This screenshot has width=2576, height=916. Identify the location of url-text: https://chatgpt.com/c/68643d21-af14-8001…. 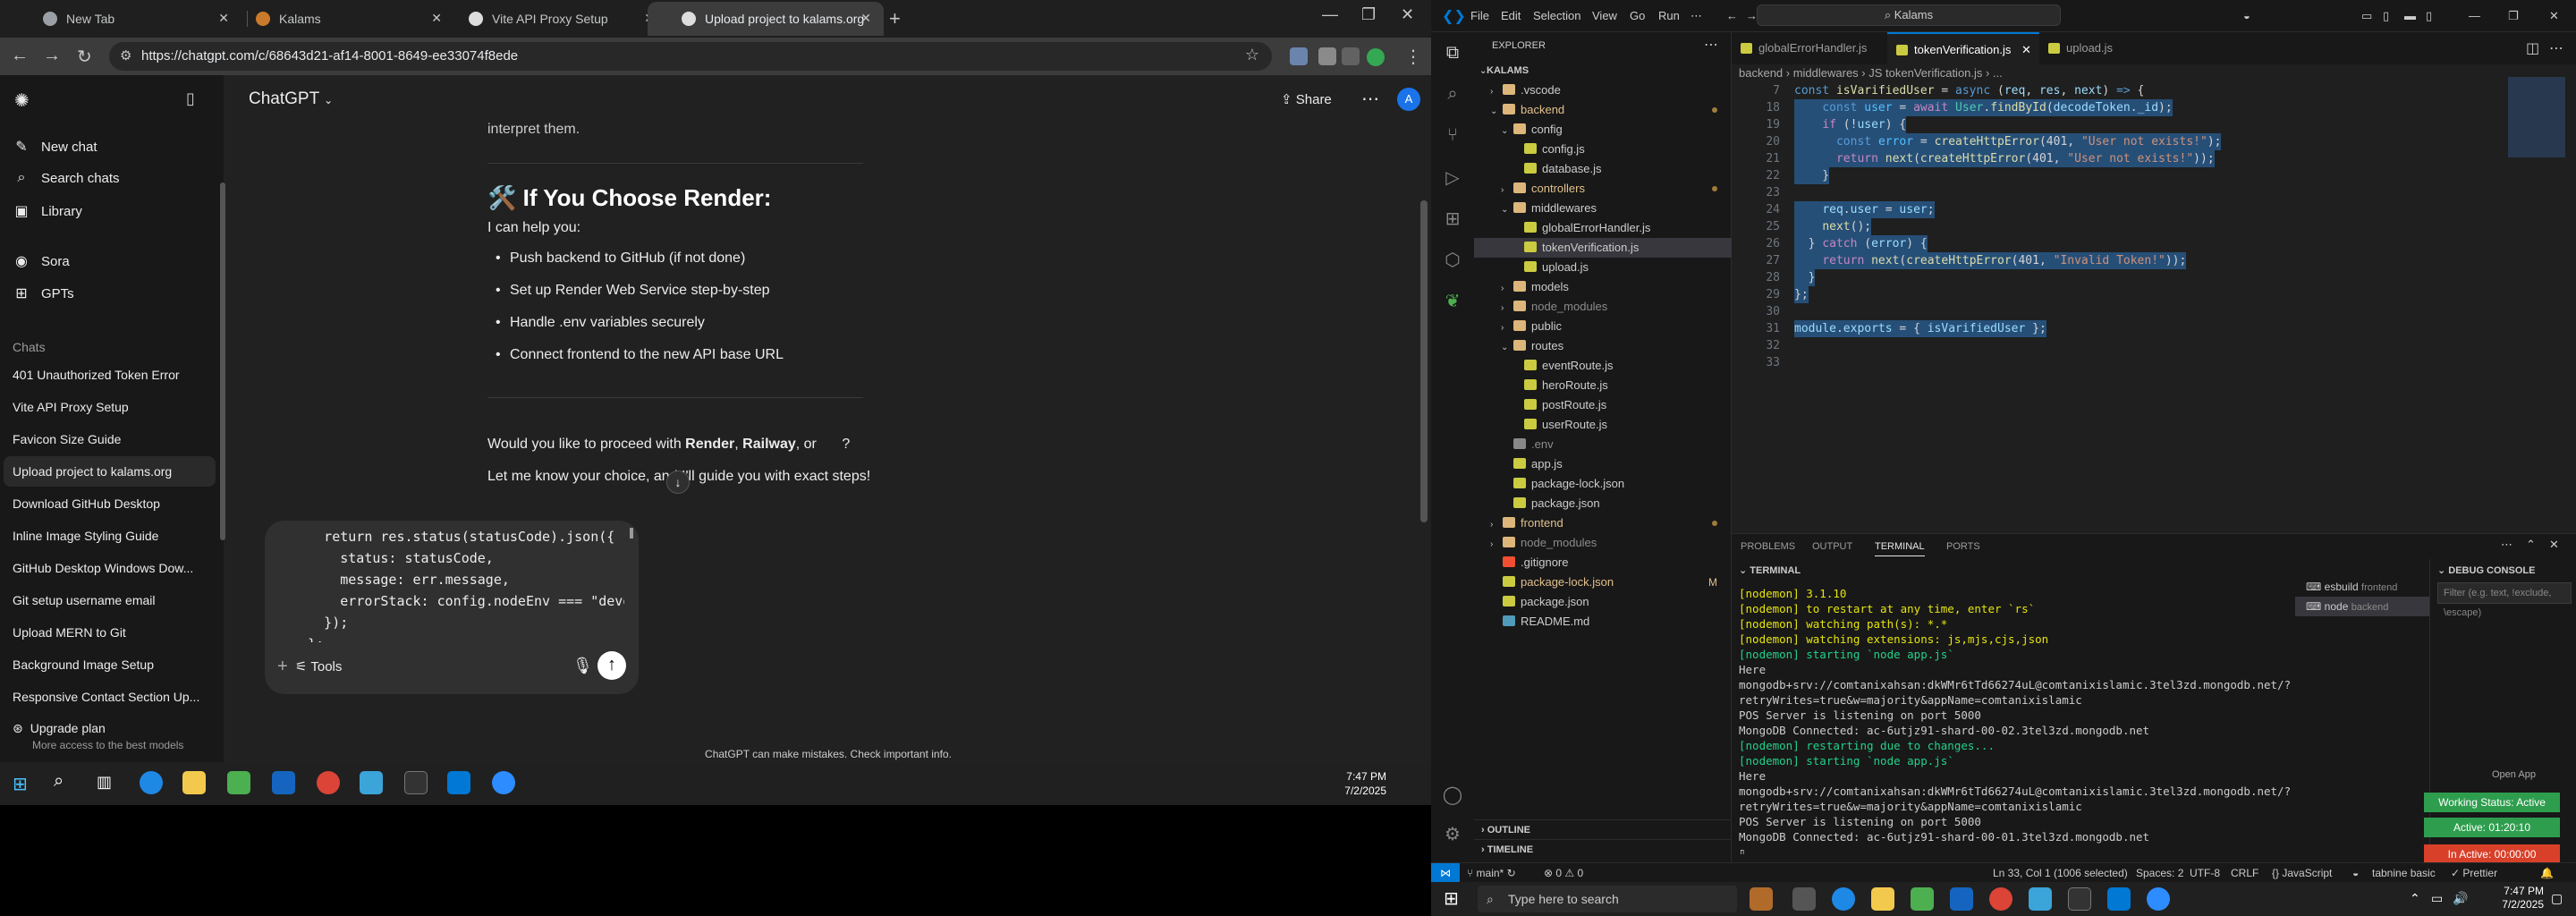
(329, 56).